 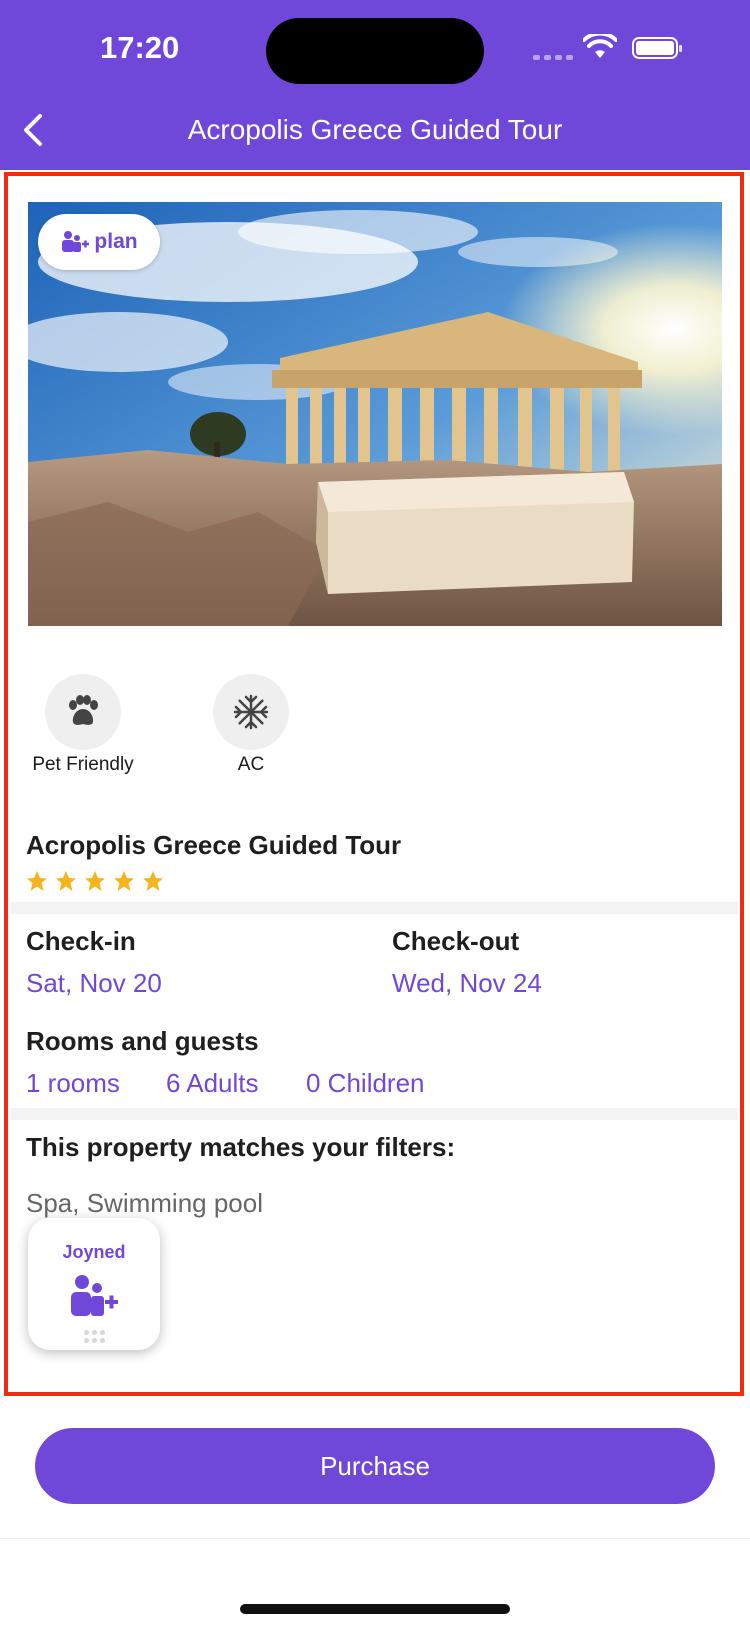 What do you see at coordinates (375, 129) in the screenshot?
I see `page-title: Acropolis Greece Guided Tour` at bounding box center [375, 129].